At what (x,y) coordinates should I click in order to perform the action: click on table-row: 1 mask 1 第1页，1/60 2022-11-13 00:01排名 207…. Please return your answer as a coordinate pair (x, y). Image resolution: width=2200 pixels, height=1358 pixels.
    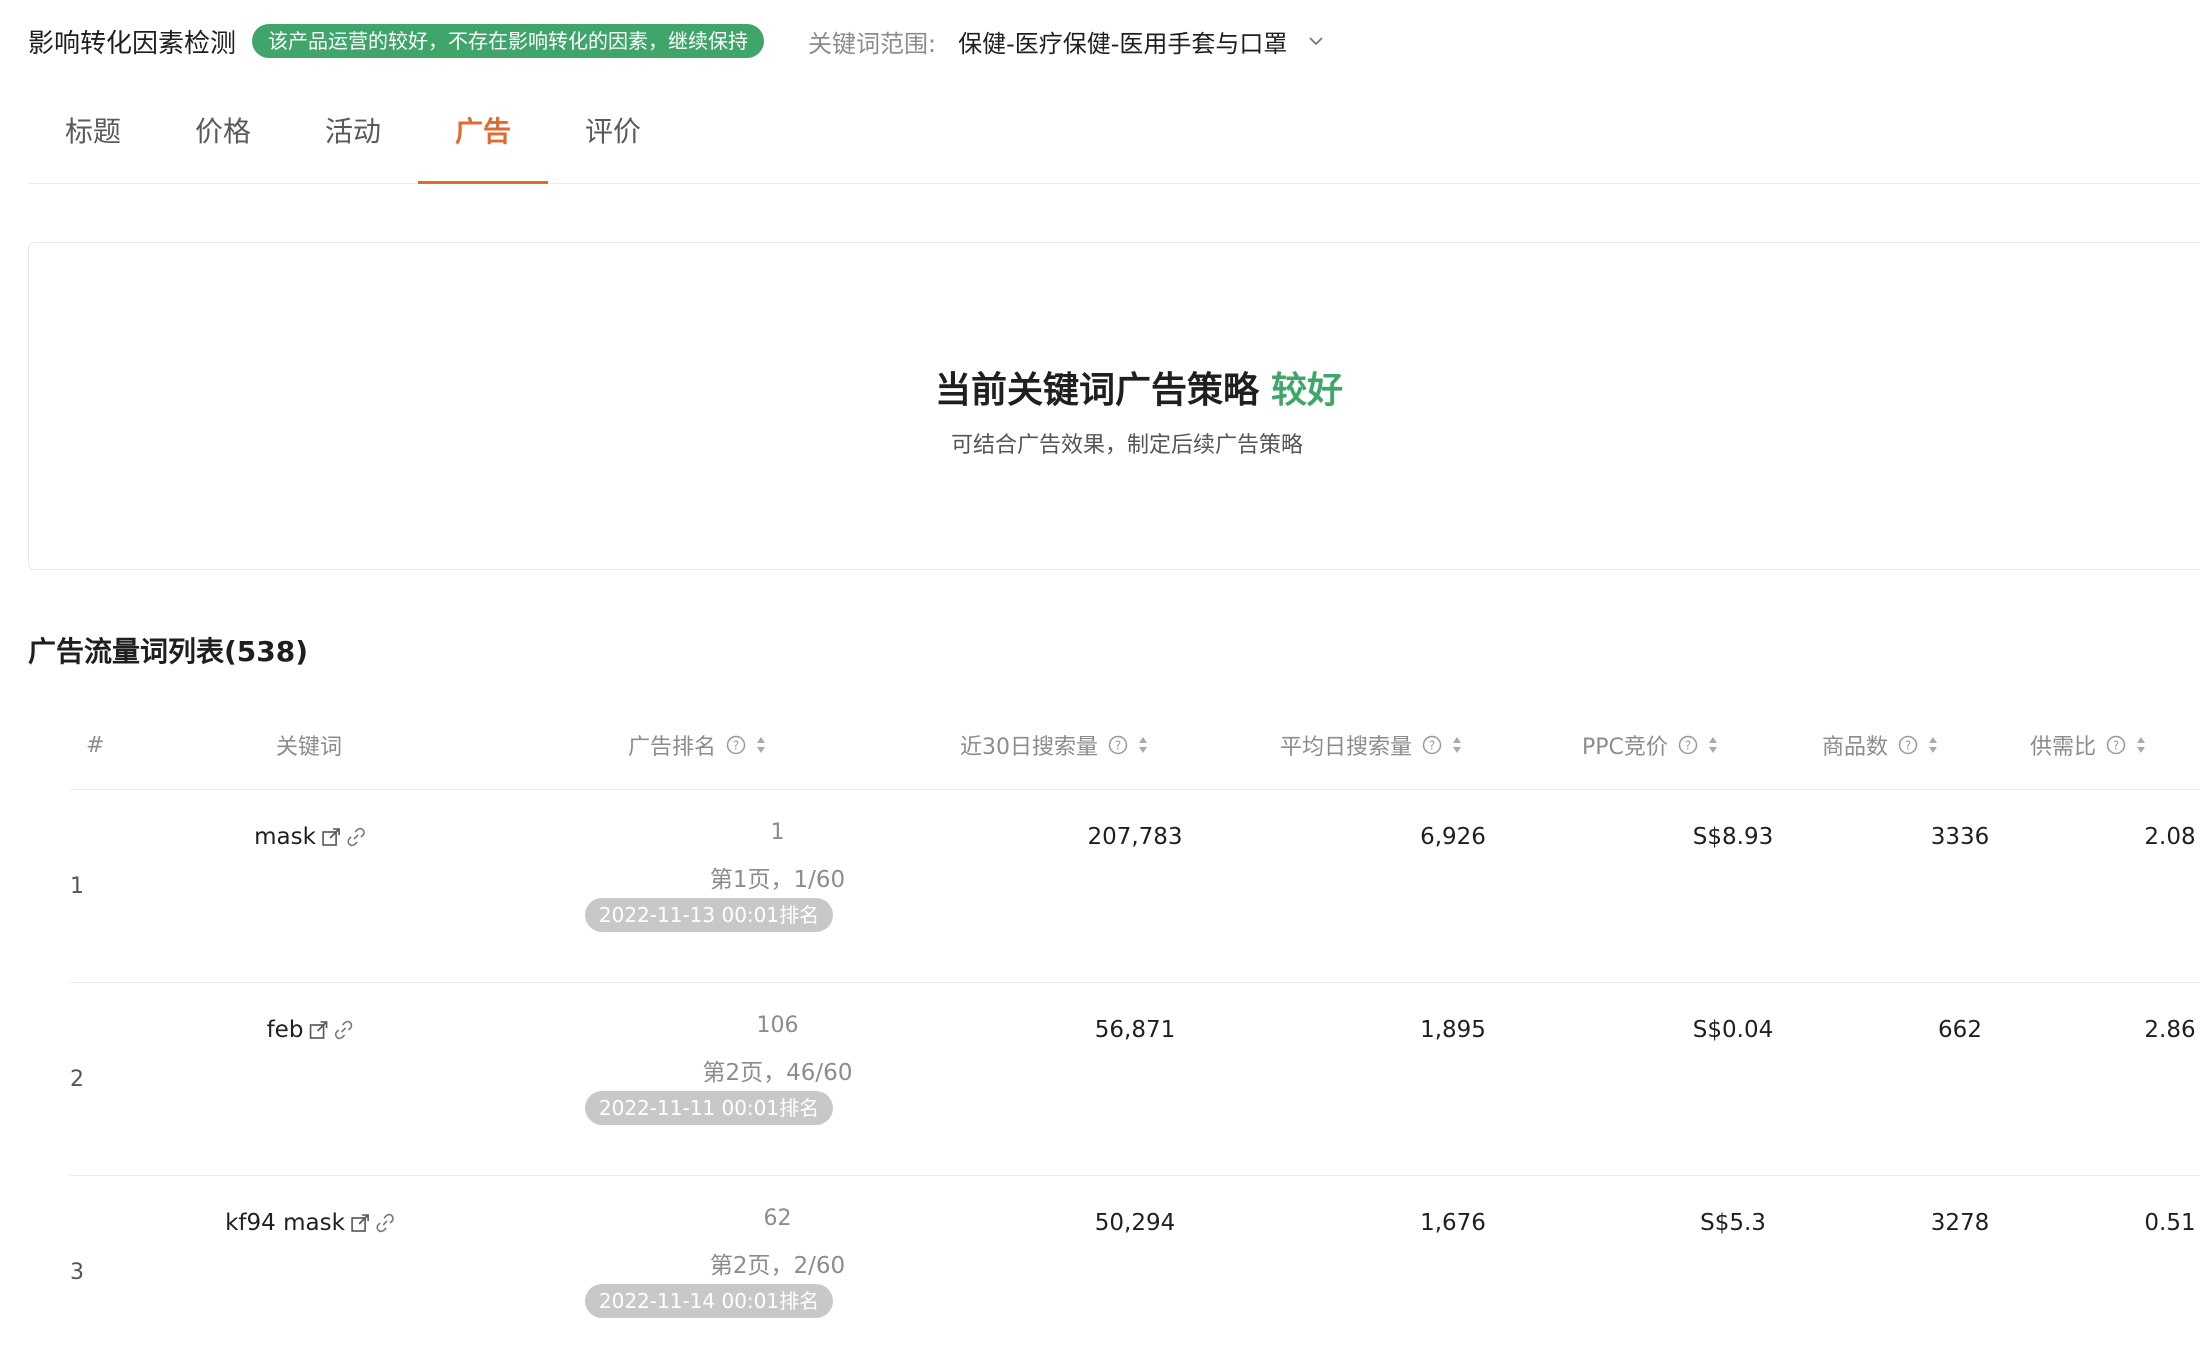
    Looking at the image, I should click on (1135, 886).